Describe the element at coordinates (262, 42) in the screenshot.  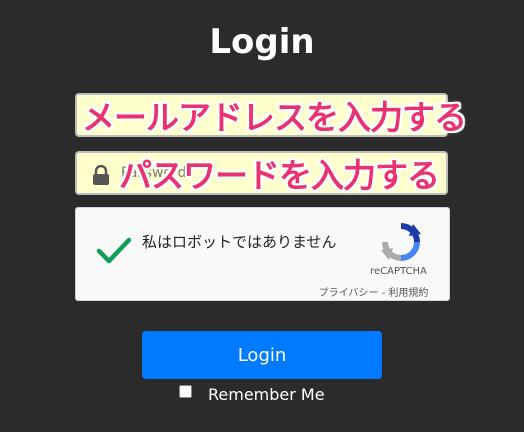
I see `page-title: Login` at that location.